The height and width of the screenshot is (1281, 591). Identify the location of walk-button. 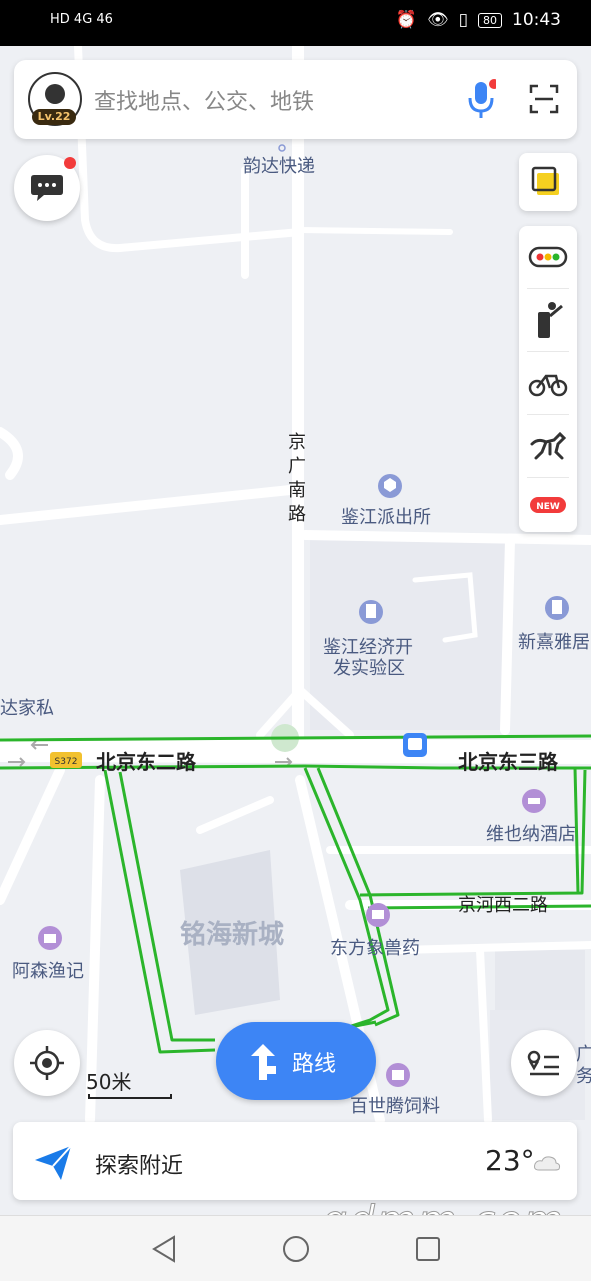
(548, 320).